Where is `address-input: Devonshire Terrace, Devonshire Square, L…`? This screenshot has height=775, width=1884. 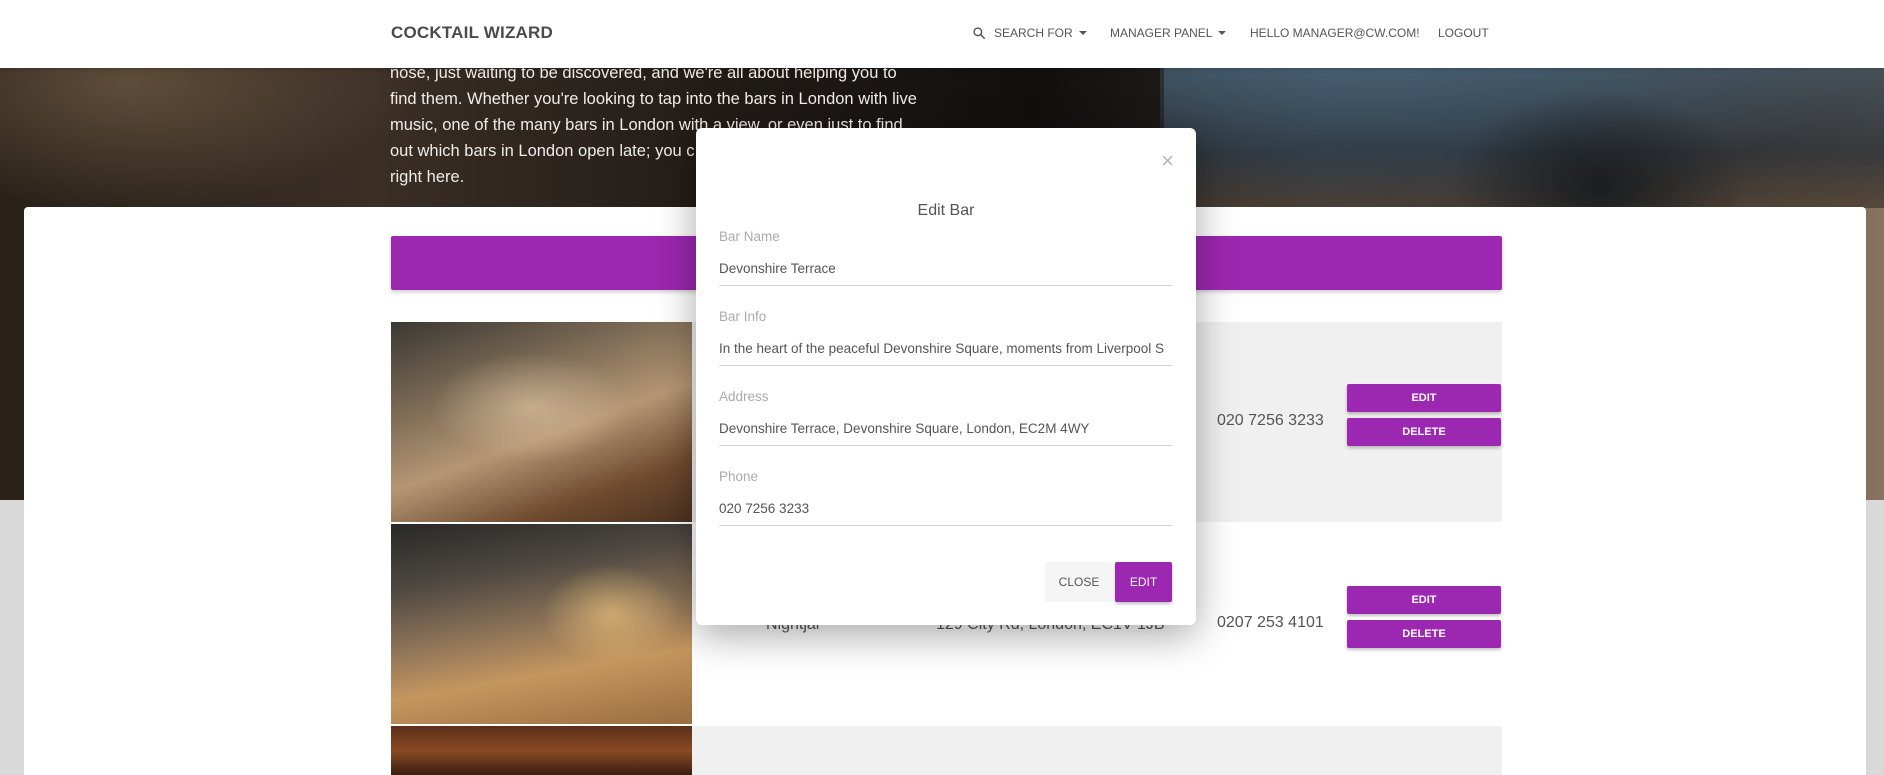 address-input: Devonshire Terrace, Devonshire Square, L… is located at coordinates (945, 433).